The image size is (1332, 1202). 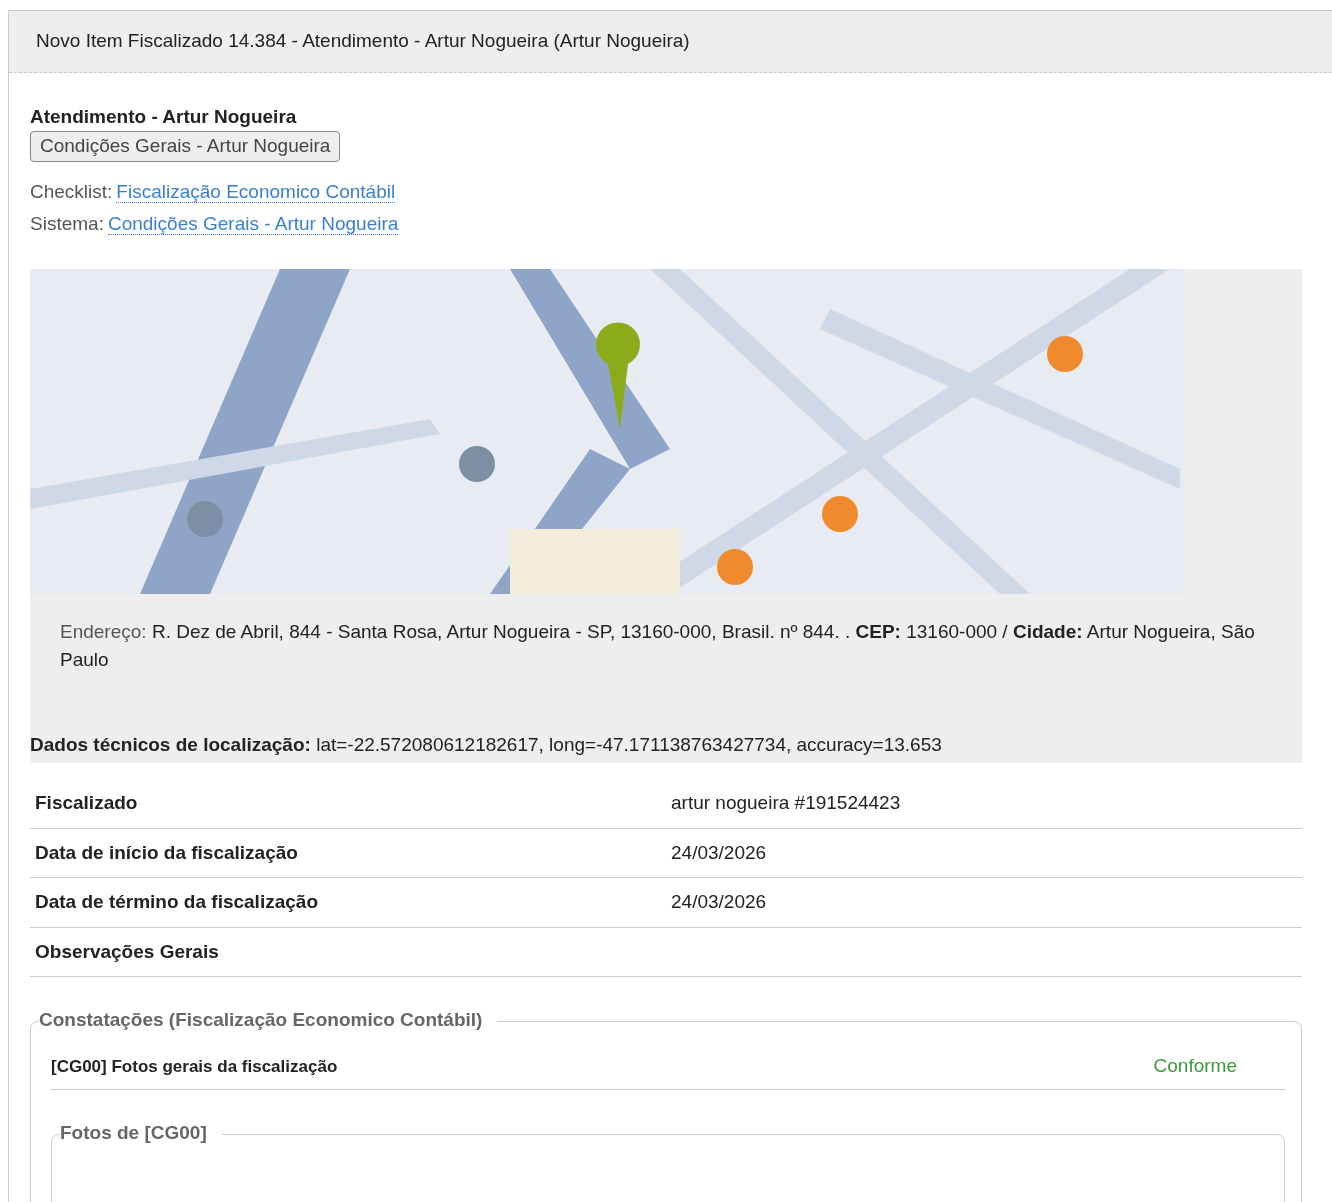 What do you see at coordinates (657, 645) in the screenshot?
I see `address-text: Endereço: R. Dez de Abril, 844 - Santa Rosa, Artur Nogueira - SP, 13160-000, Brasil. nº 844. . CEP: 13160-000 / Cidade: Artur Nogueira, São Paulo` at bounding box center [657, 645].